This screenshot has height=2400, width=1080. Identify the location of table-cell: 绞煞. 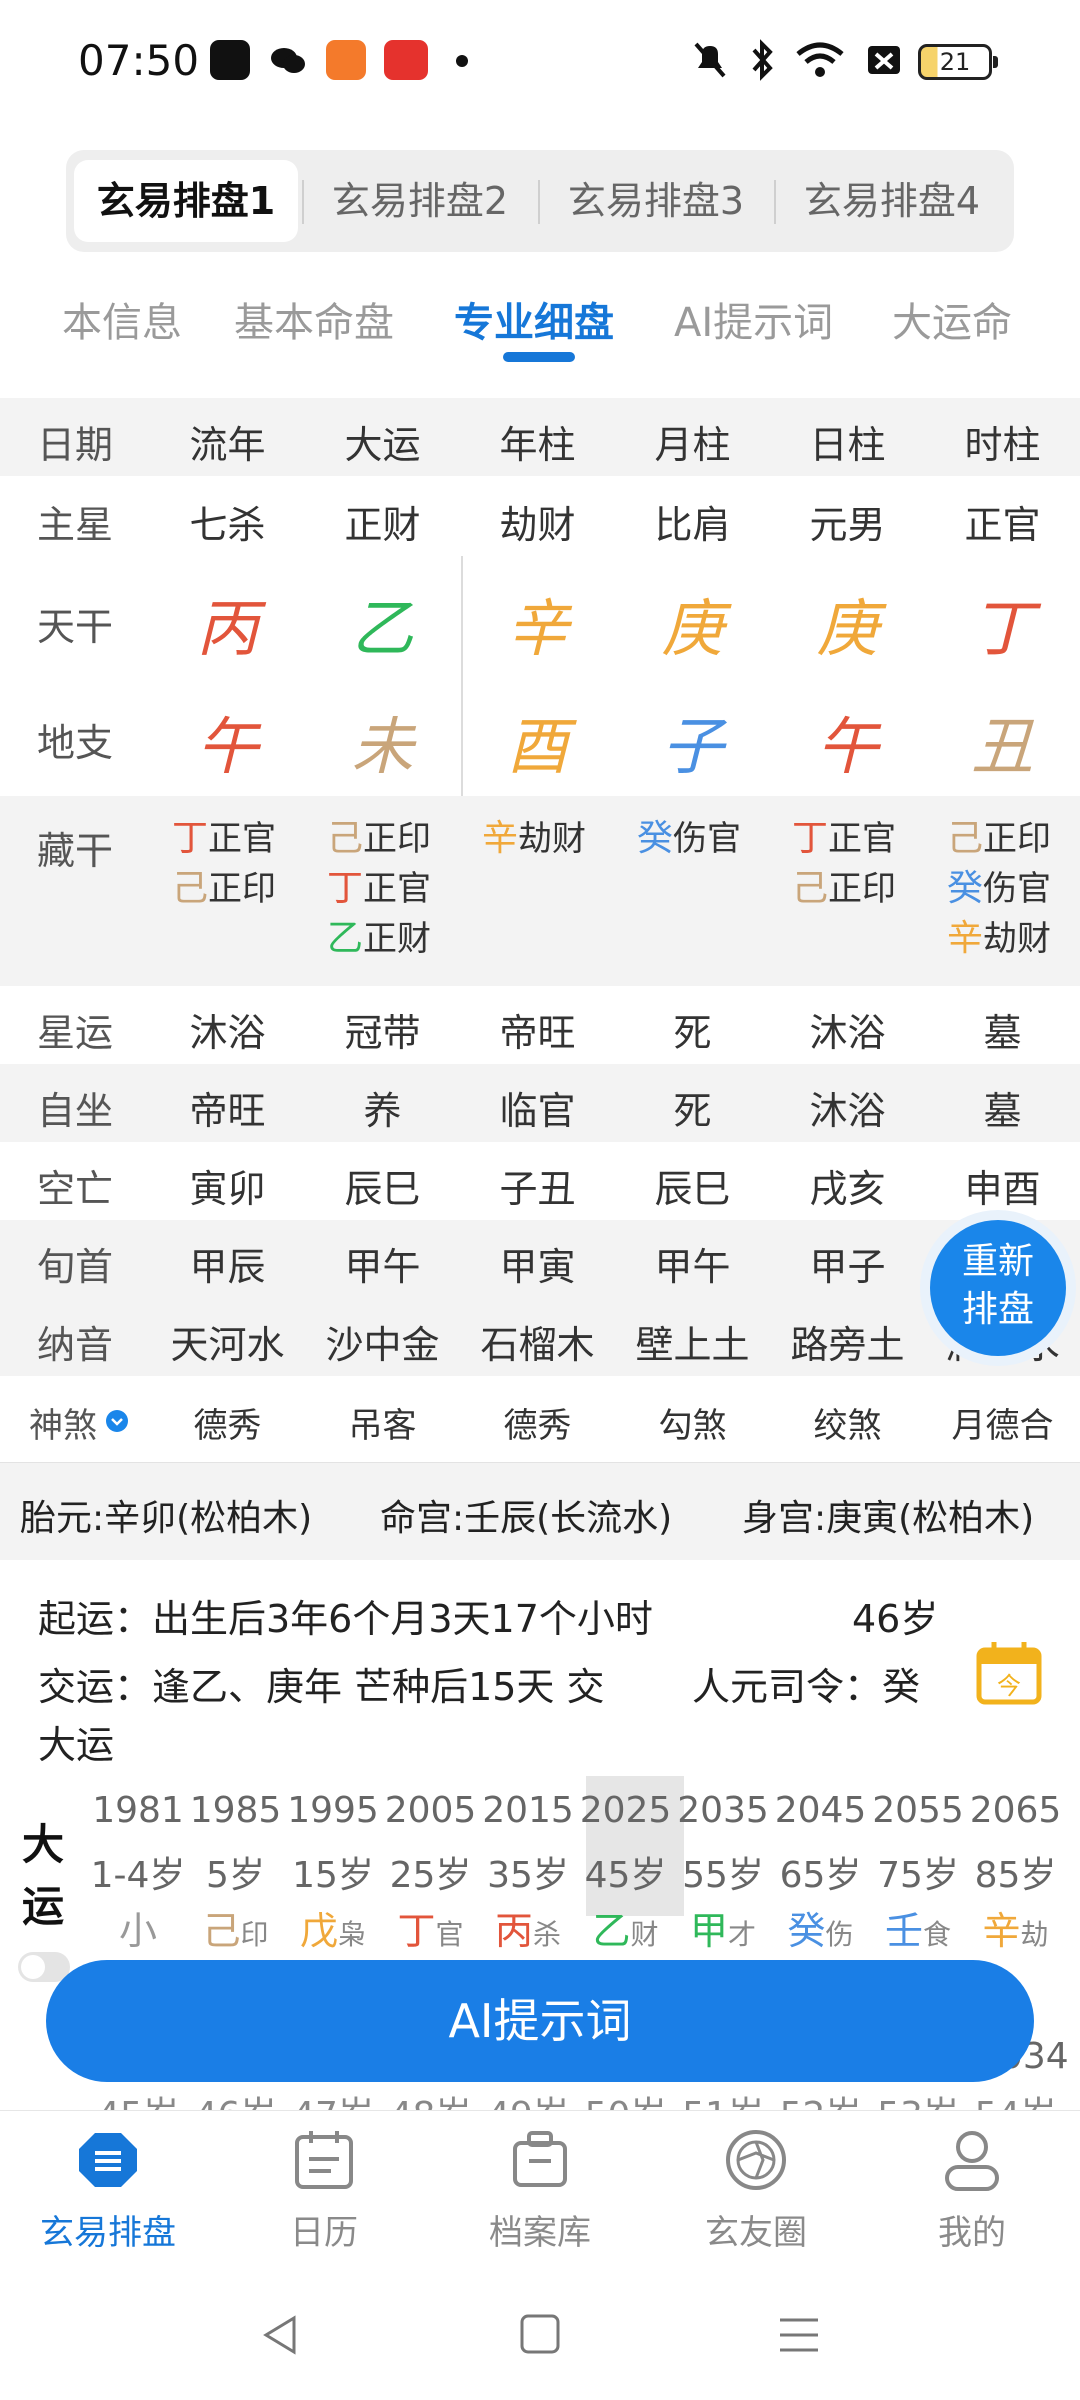
(847, 1426).